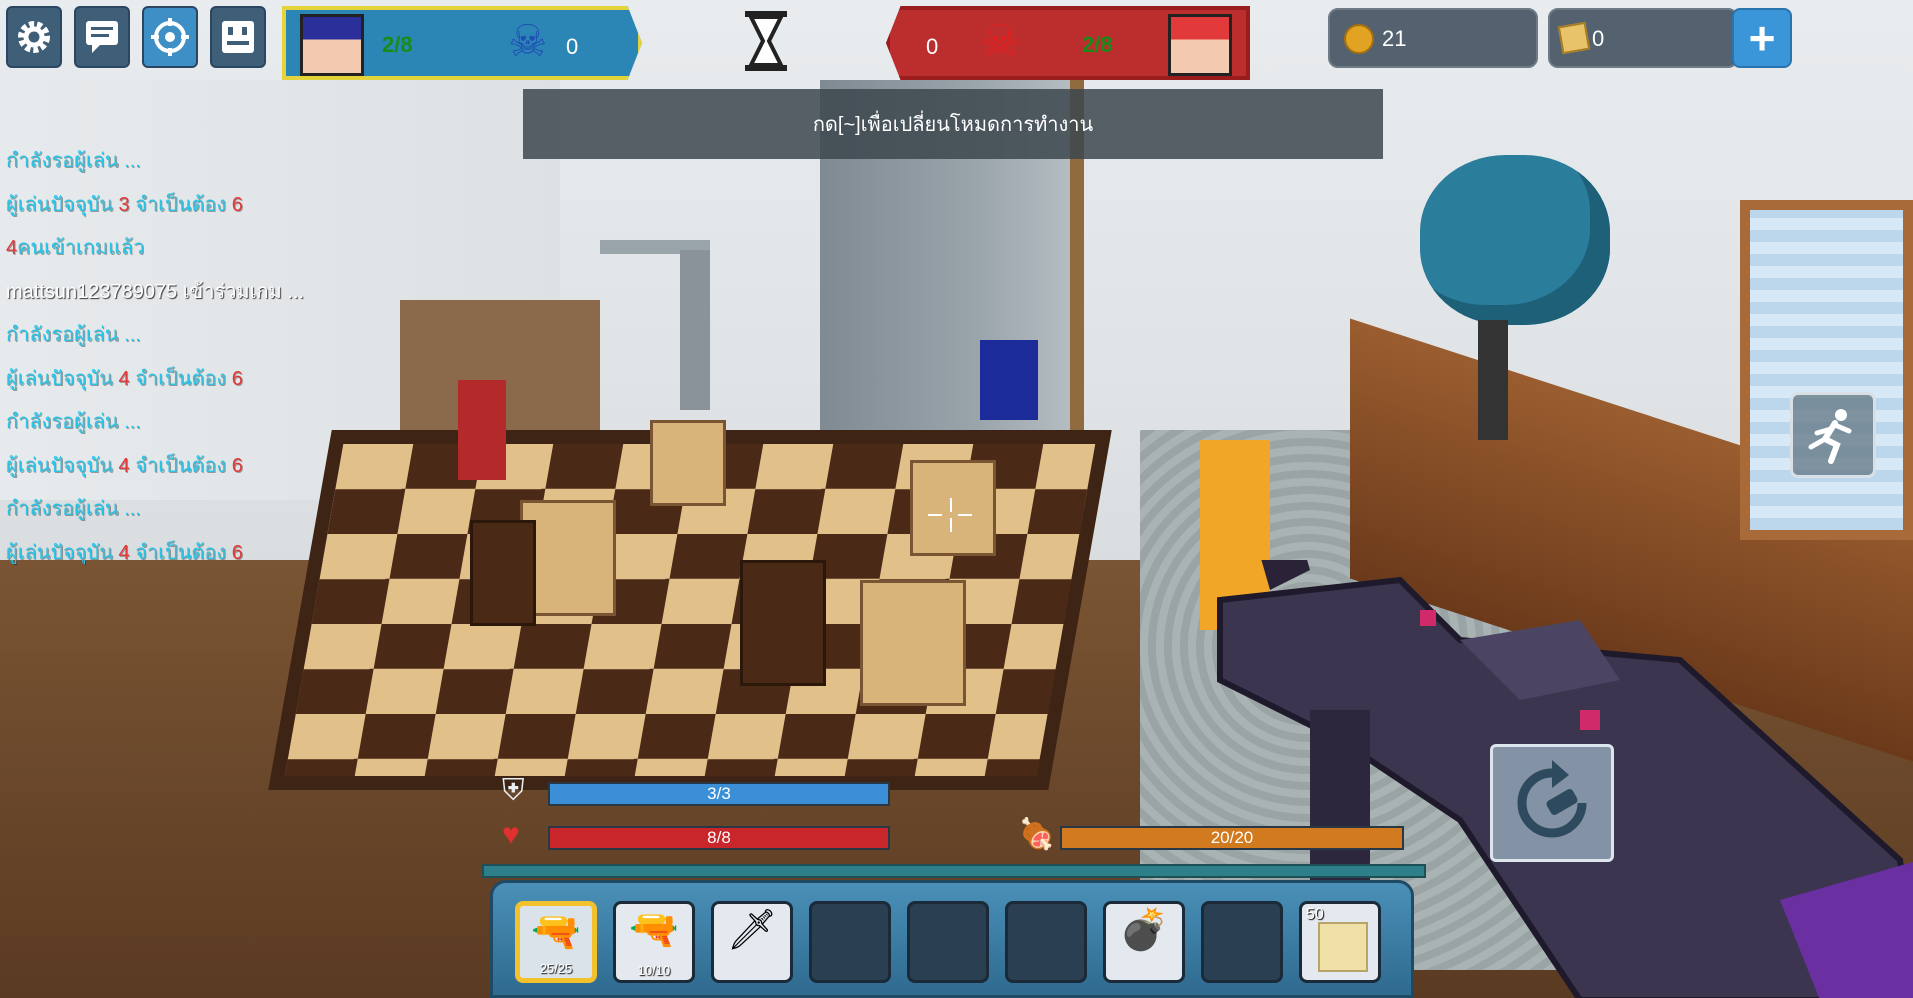  Describe the element at coordinates (1068, 43) in the screenshot. I see `red-team-panel: 0 ☠ 2/8` at that location.